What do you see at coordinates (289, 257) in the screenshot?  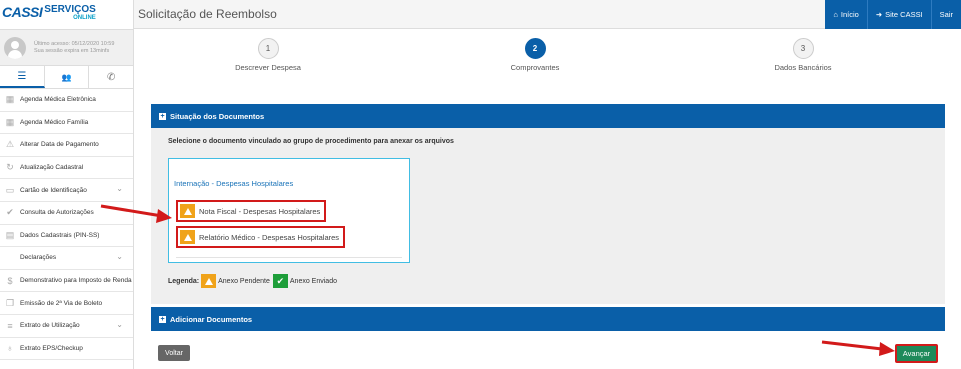 I see `divider` at bounding box center [289, 257].